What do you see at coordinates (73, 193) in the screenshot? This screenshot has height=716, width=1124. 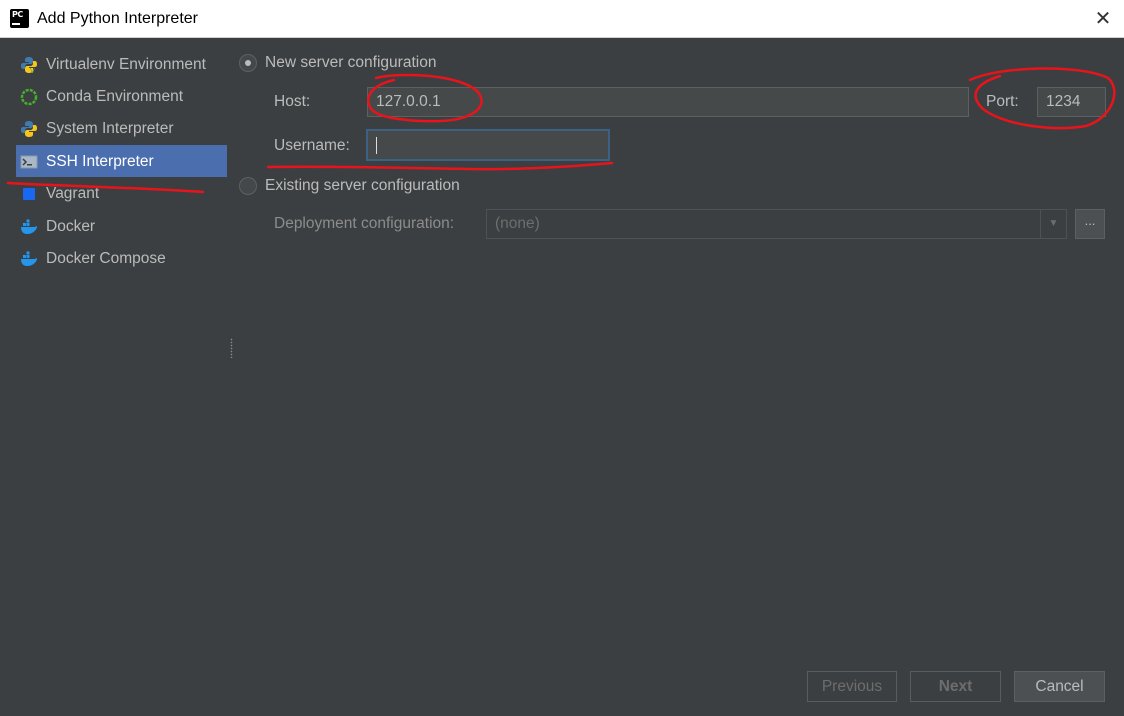 I see `sidebar-item-label: Vagrant` at bounding box center [73, 193].